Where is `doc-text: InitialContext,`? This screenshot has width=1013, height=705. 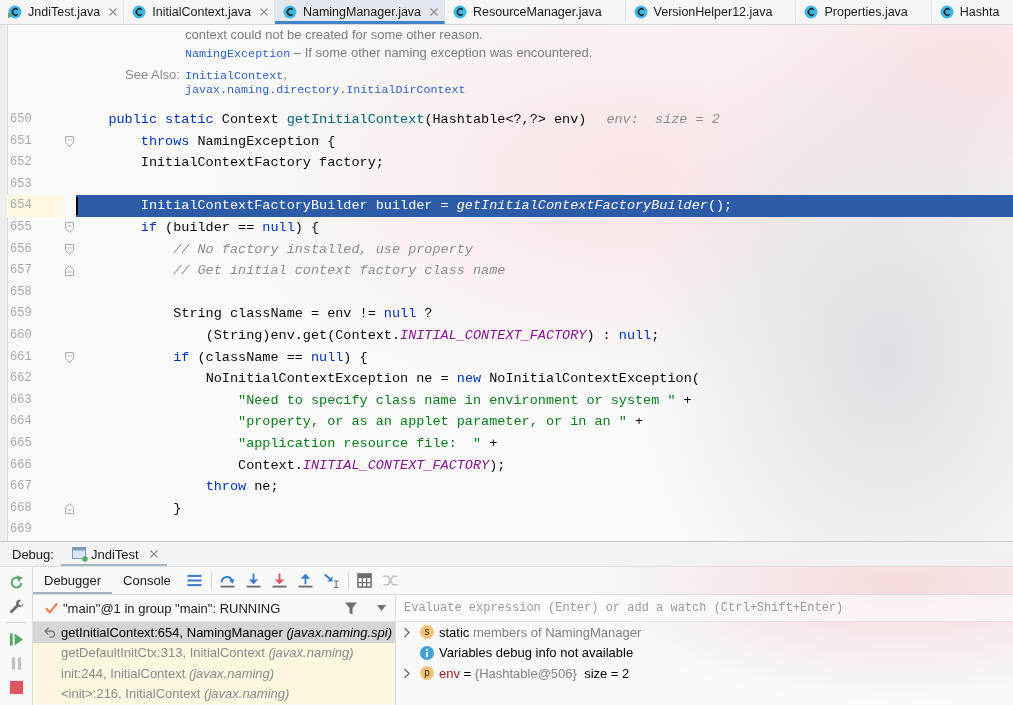 doc-text: InitialContext, is located at coordinates (236, 73).